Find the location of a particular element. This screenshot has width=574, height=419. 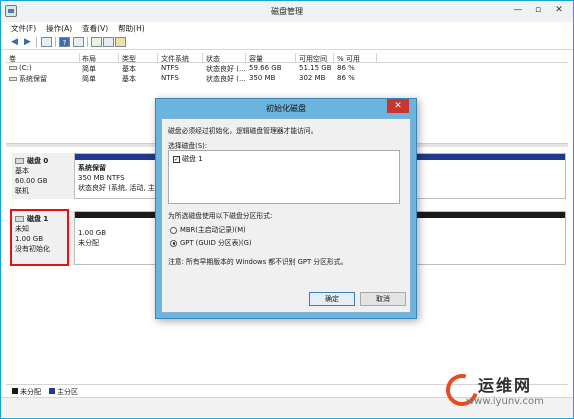

volume-free-space: 51.15 GB is located at coordinates (315, 68).